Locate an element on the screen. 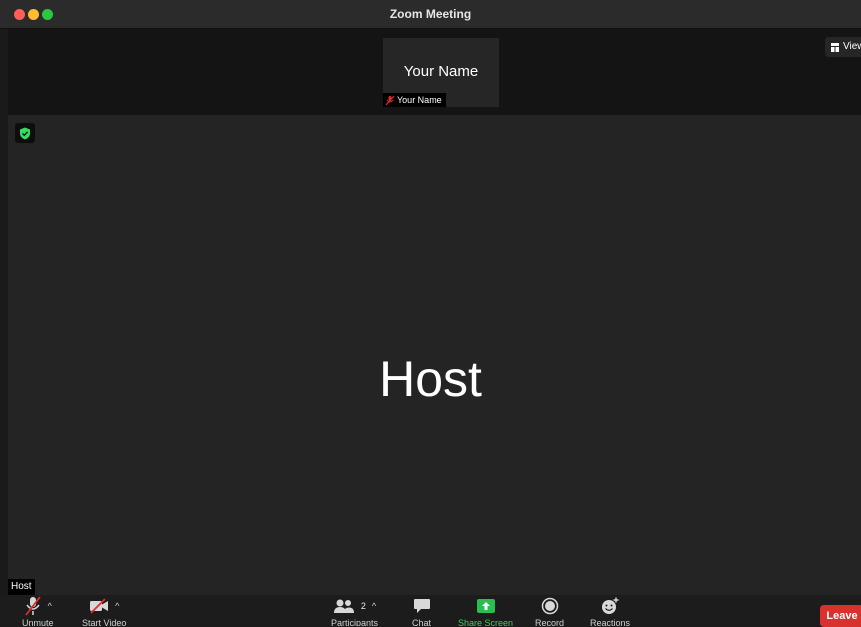 This screenshot has width=861, height=627. start-video-label: Start Video is located at coordinates (104, 622).